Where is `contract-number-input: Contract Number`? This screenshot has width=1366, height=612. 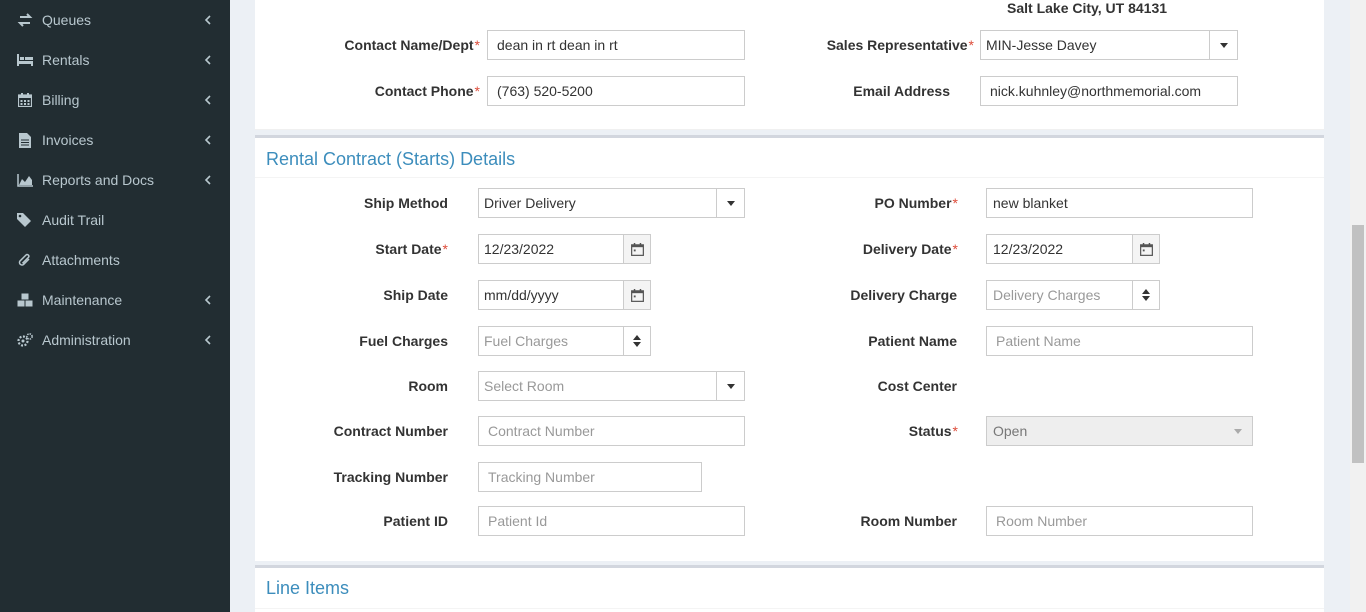 contract-number-input: Contract Number is located at coordinates (611, 431).